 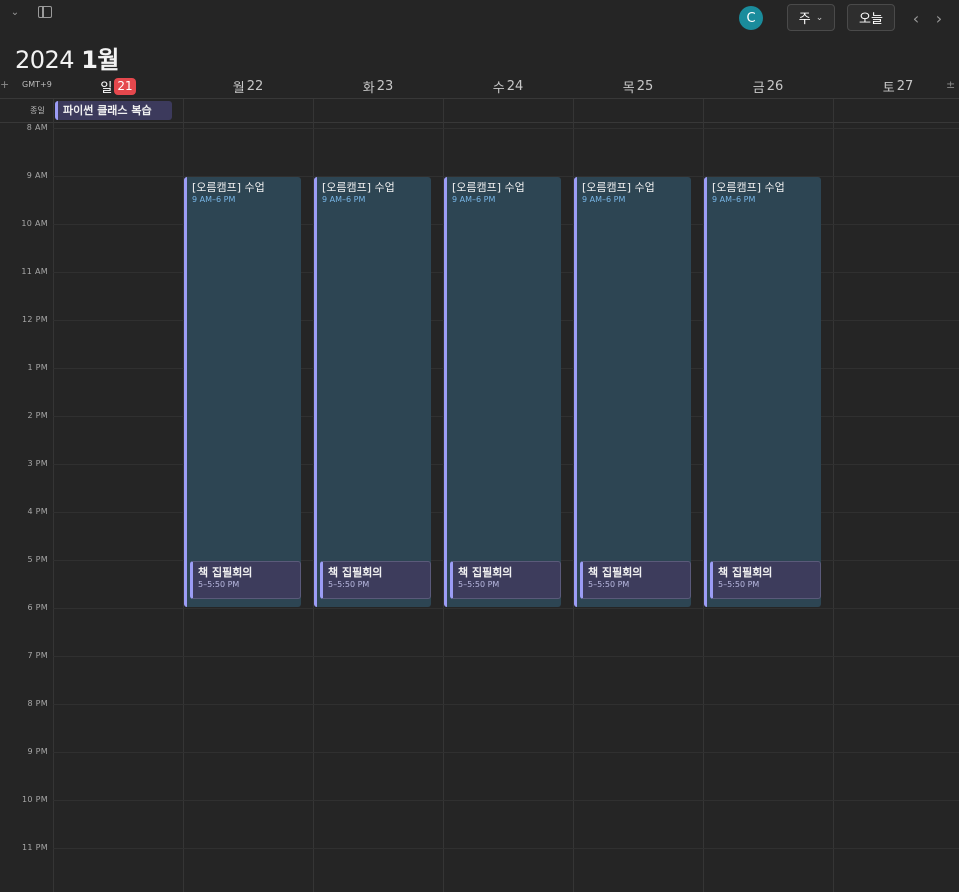 I want to click on hour-label: 11 PM, so click(x=35, y=847).